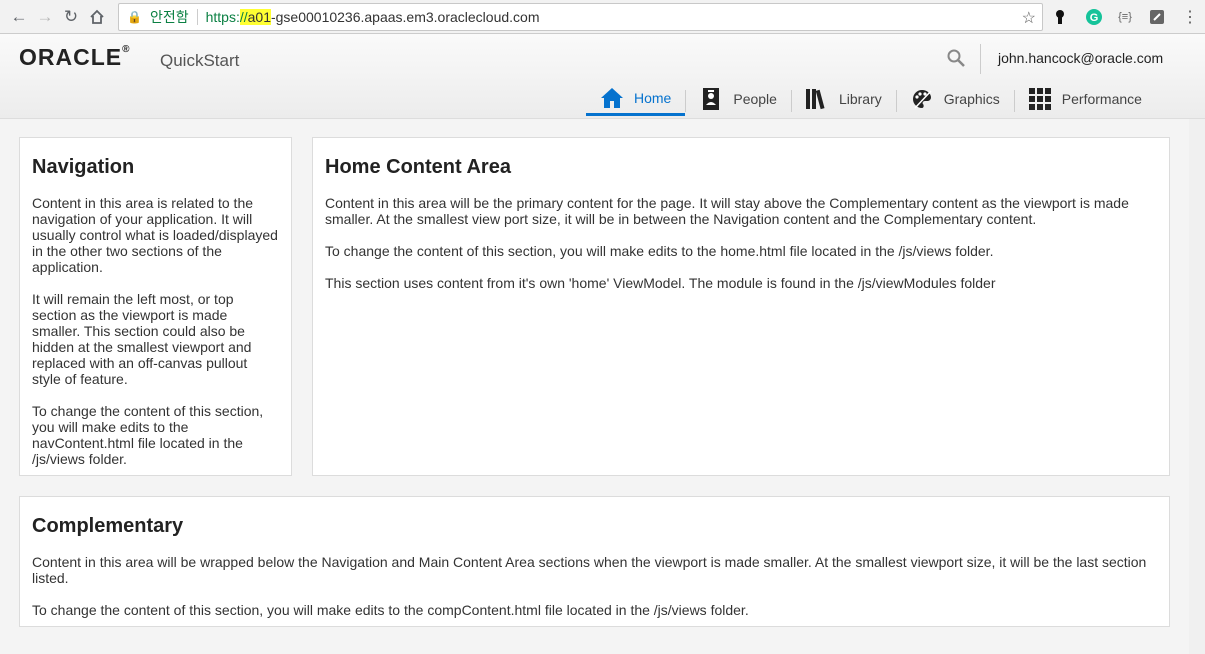 The height and width of the screenshot is (654, 1205). Describe the element at coordinates (108, 526) in the screenshot. I see `complementary-title: Complementary` at that location.